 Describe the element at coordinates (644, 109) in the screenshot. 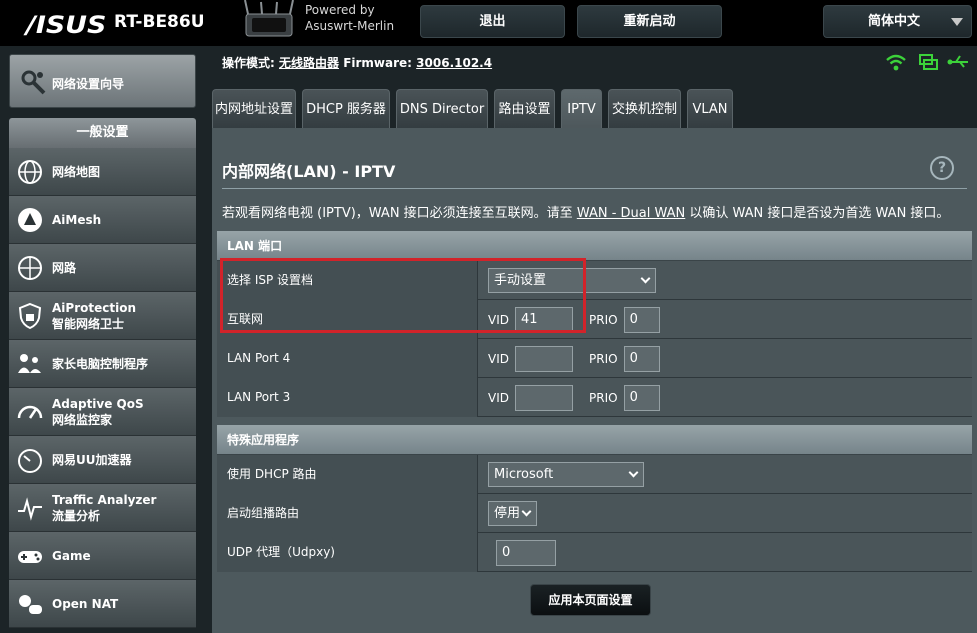

I see `tab-switch-control: 交换机控制` at that location.